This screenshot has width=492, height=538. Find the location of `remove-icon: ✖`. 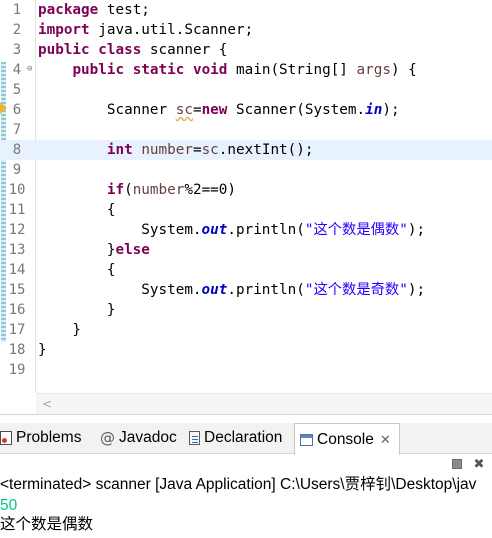

remove-icon: ✖ is located at coordinates (479, 464).